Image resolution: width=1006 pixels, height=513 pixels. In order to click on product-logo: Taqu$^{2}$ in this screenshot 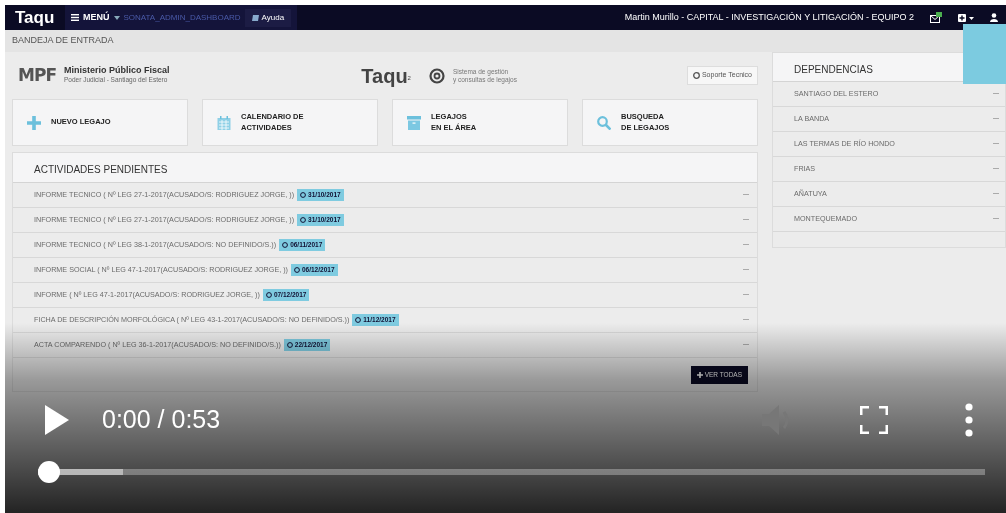, I will do `click(386, 76)`.